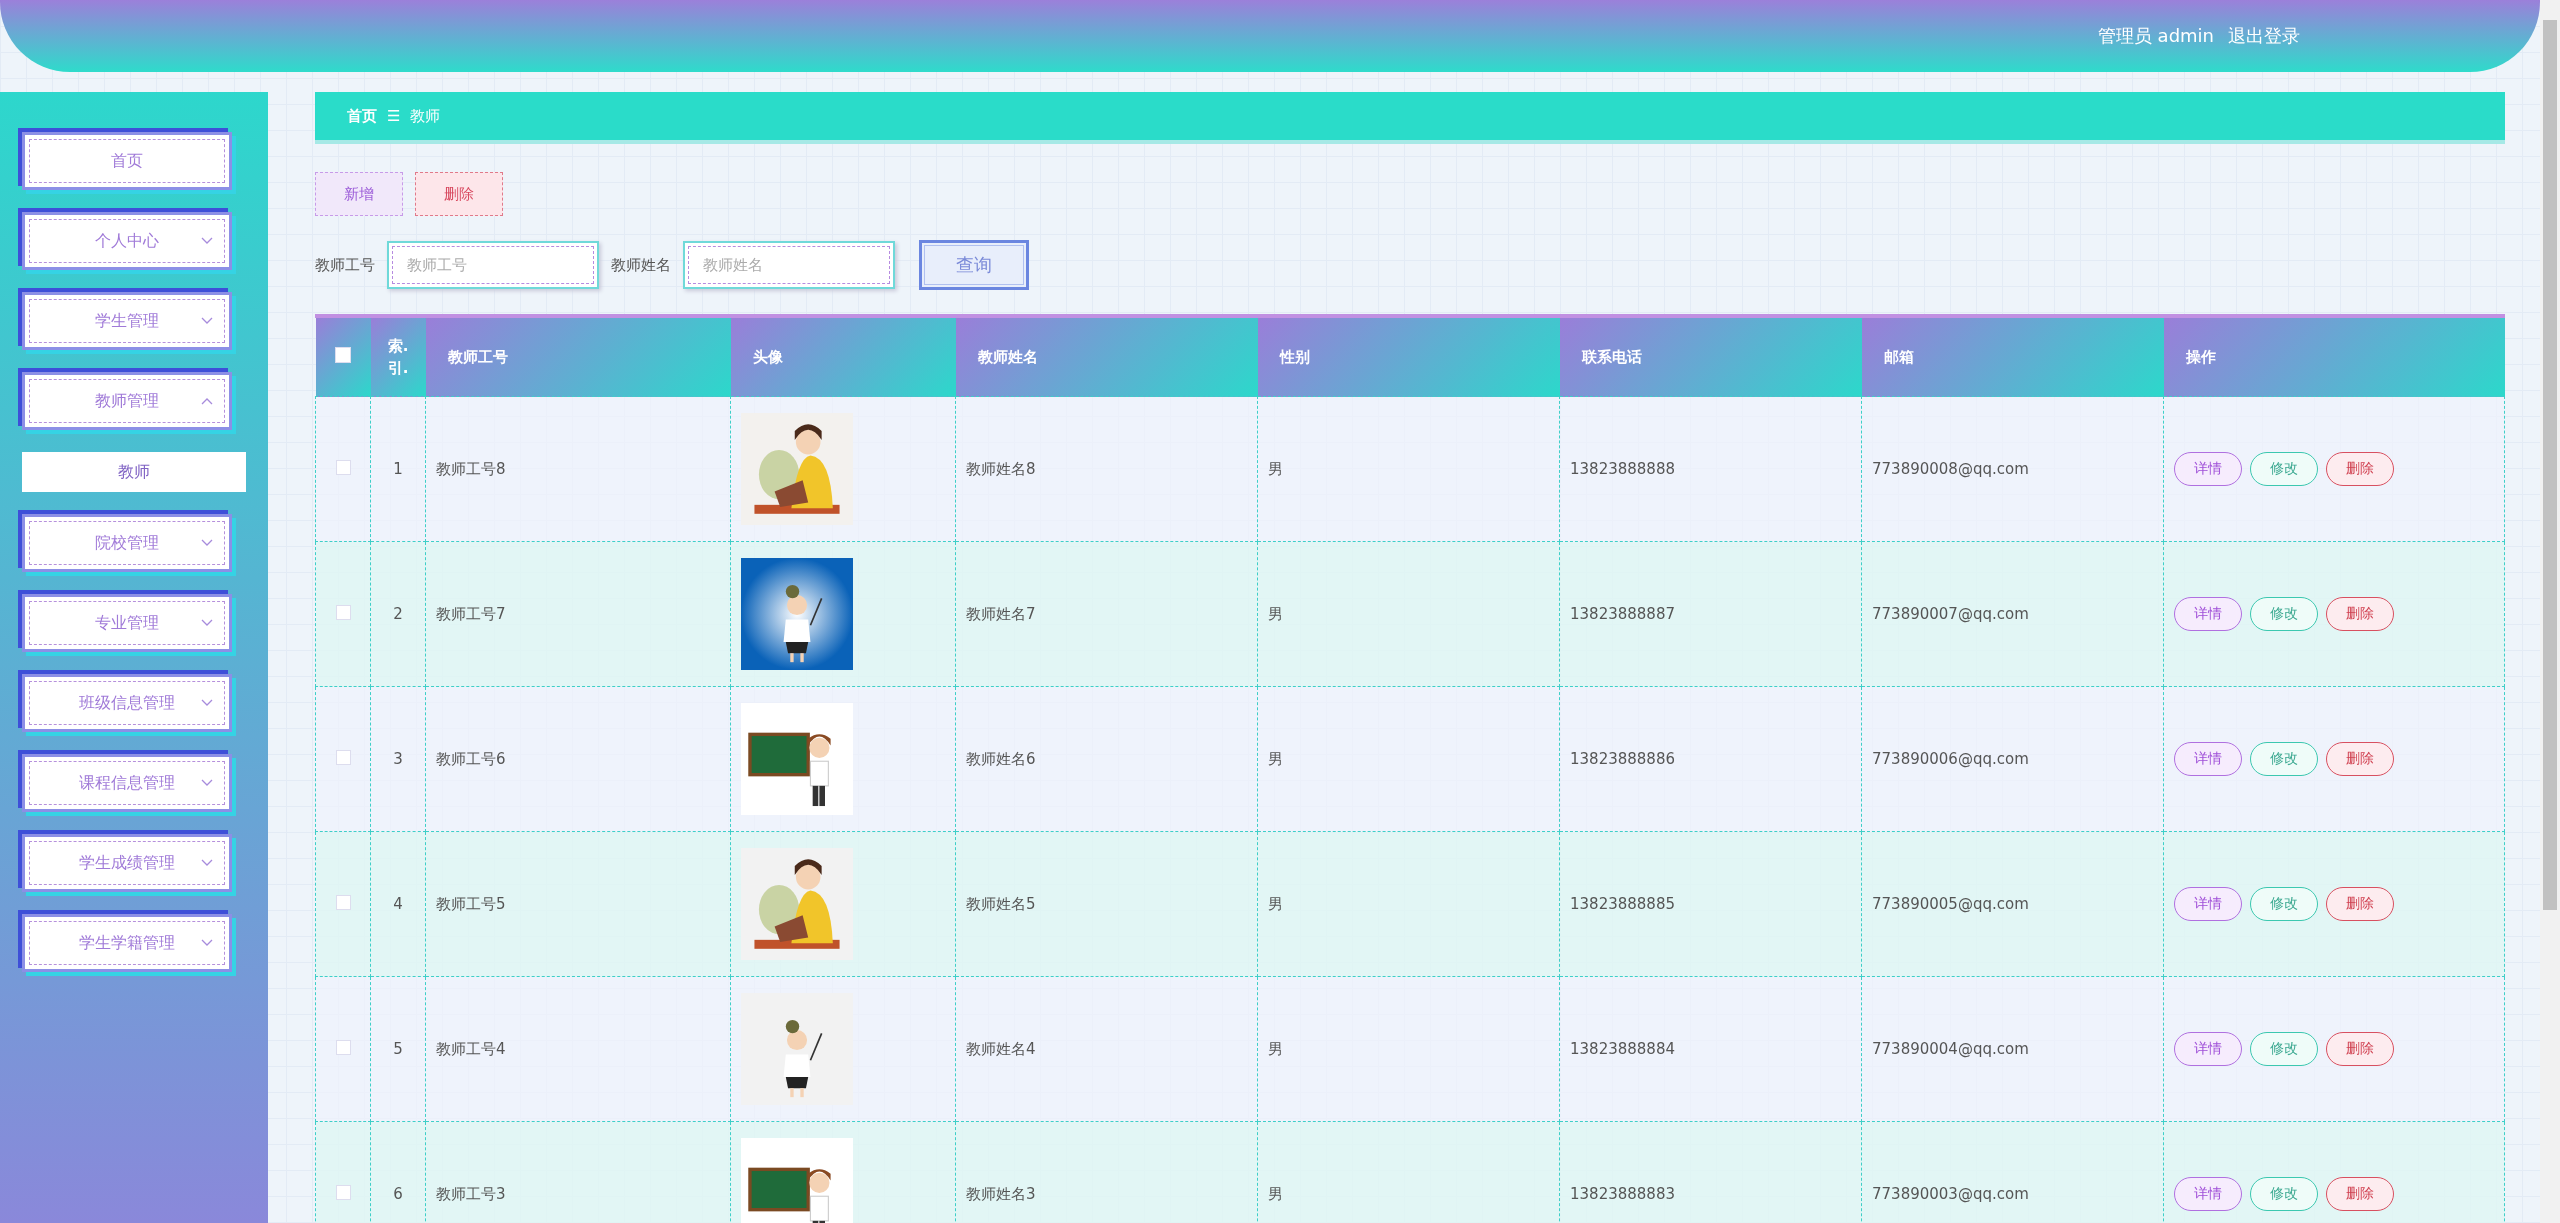 The height and width of the screenshot is (1223, 2560). Describe the element at coordinates (134, 472) in the screenshot. I see `submenu-item: 教师` at that location.